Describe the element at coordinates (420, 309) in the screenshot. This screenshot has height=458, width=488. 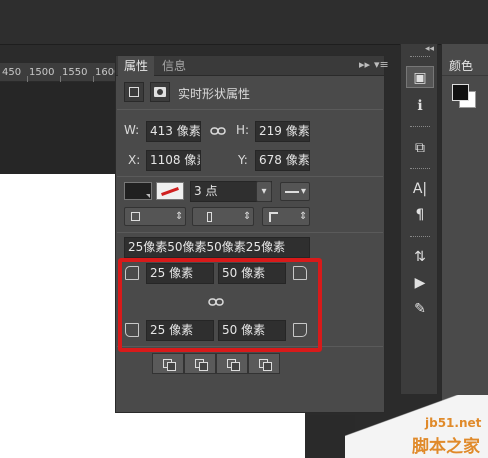
I see `tool-presets-icon: ✎` at that location.